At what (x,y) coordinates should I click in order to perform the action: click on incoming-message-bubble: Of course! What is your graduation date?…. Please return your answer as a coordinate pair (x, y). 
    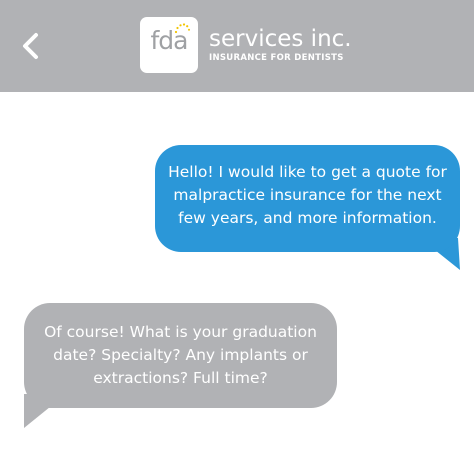
    Looking at the image, I should click on (180, 355).